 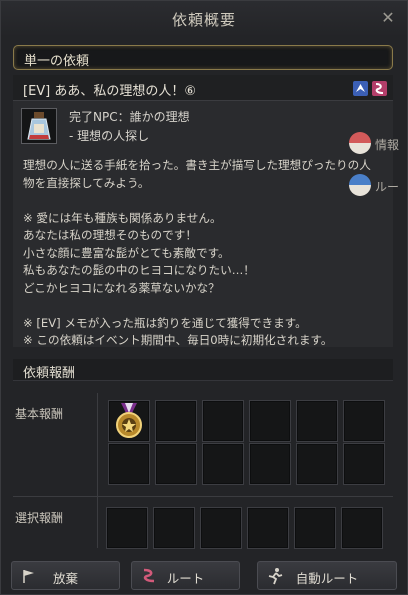 I want to click on select-reward-label: 選択報酬, so click(x=39, y=518).